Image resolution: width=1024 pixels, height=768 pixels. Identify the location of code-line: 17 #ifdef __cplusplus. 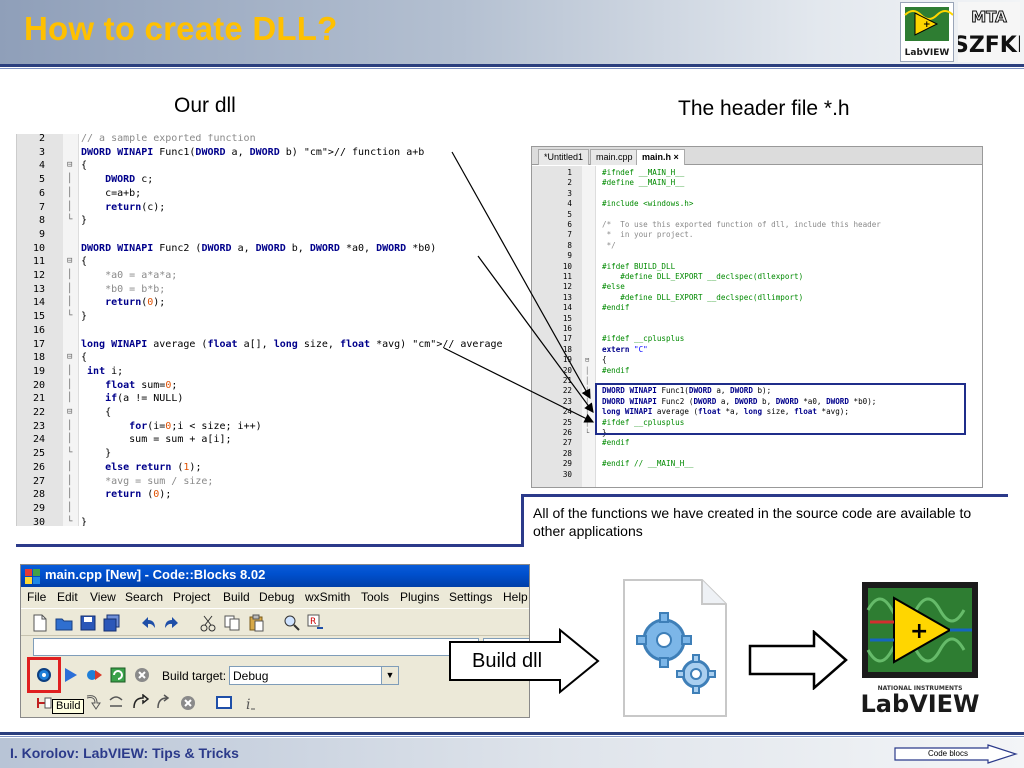
(757, 339).